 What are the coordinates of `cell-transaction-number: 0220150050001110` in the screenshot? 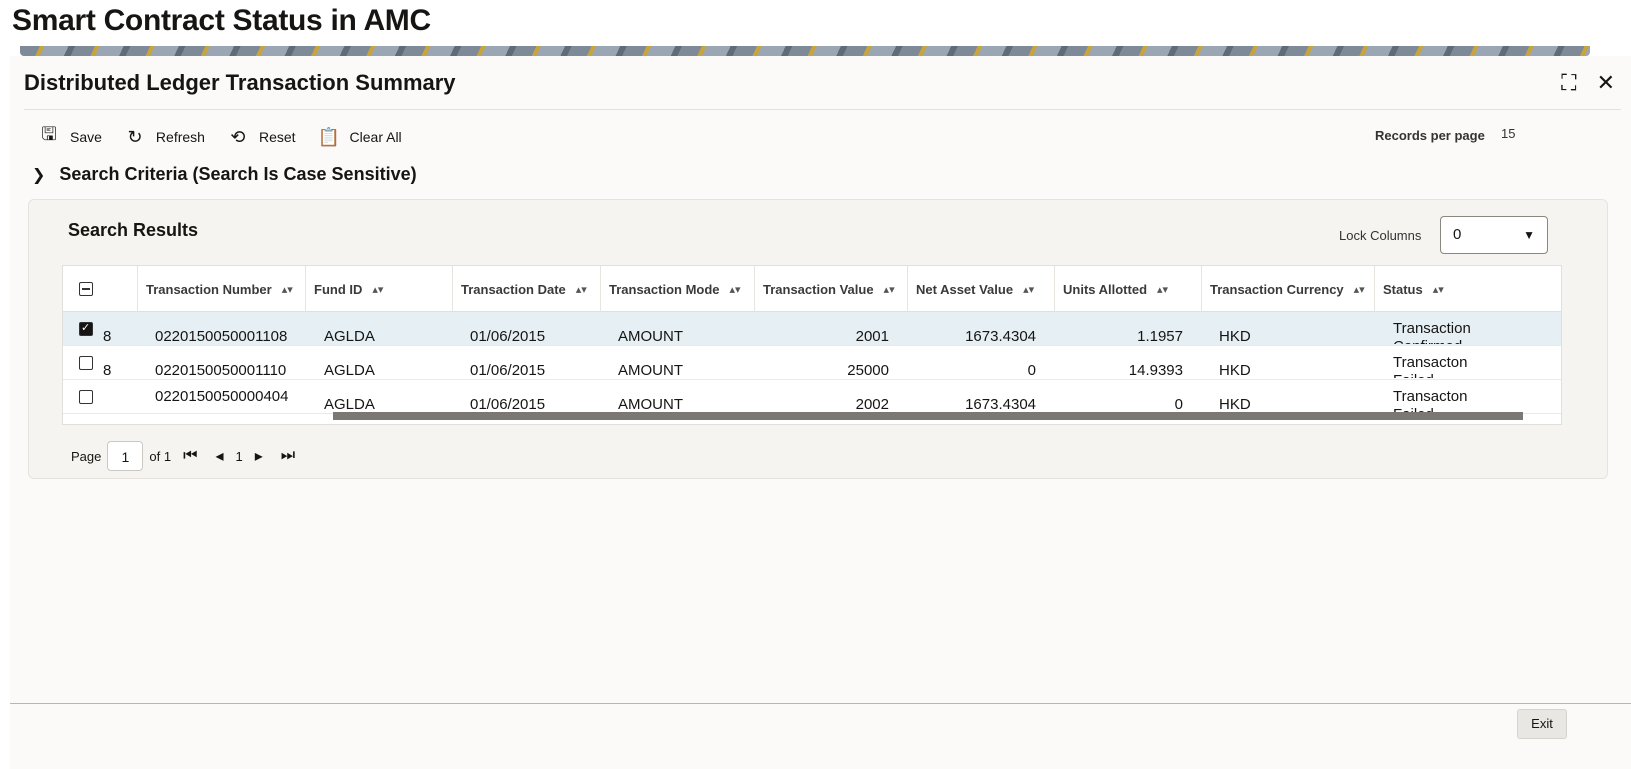 It's located at (221, 370).